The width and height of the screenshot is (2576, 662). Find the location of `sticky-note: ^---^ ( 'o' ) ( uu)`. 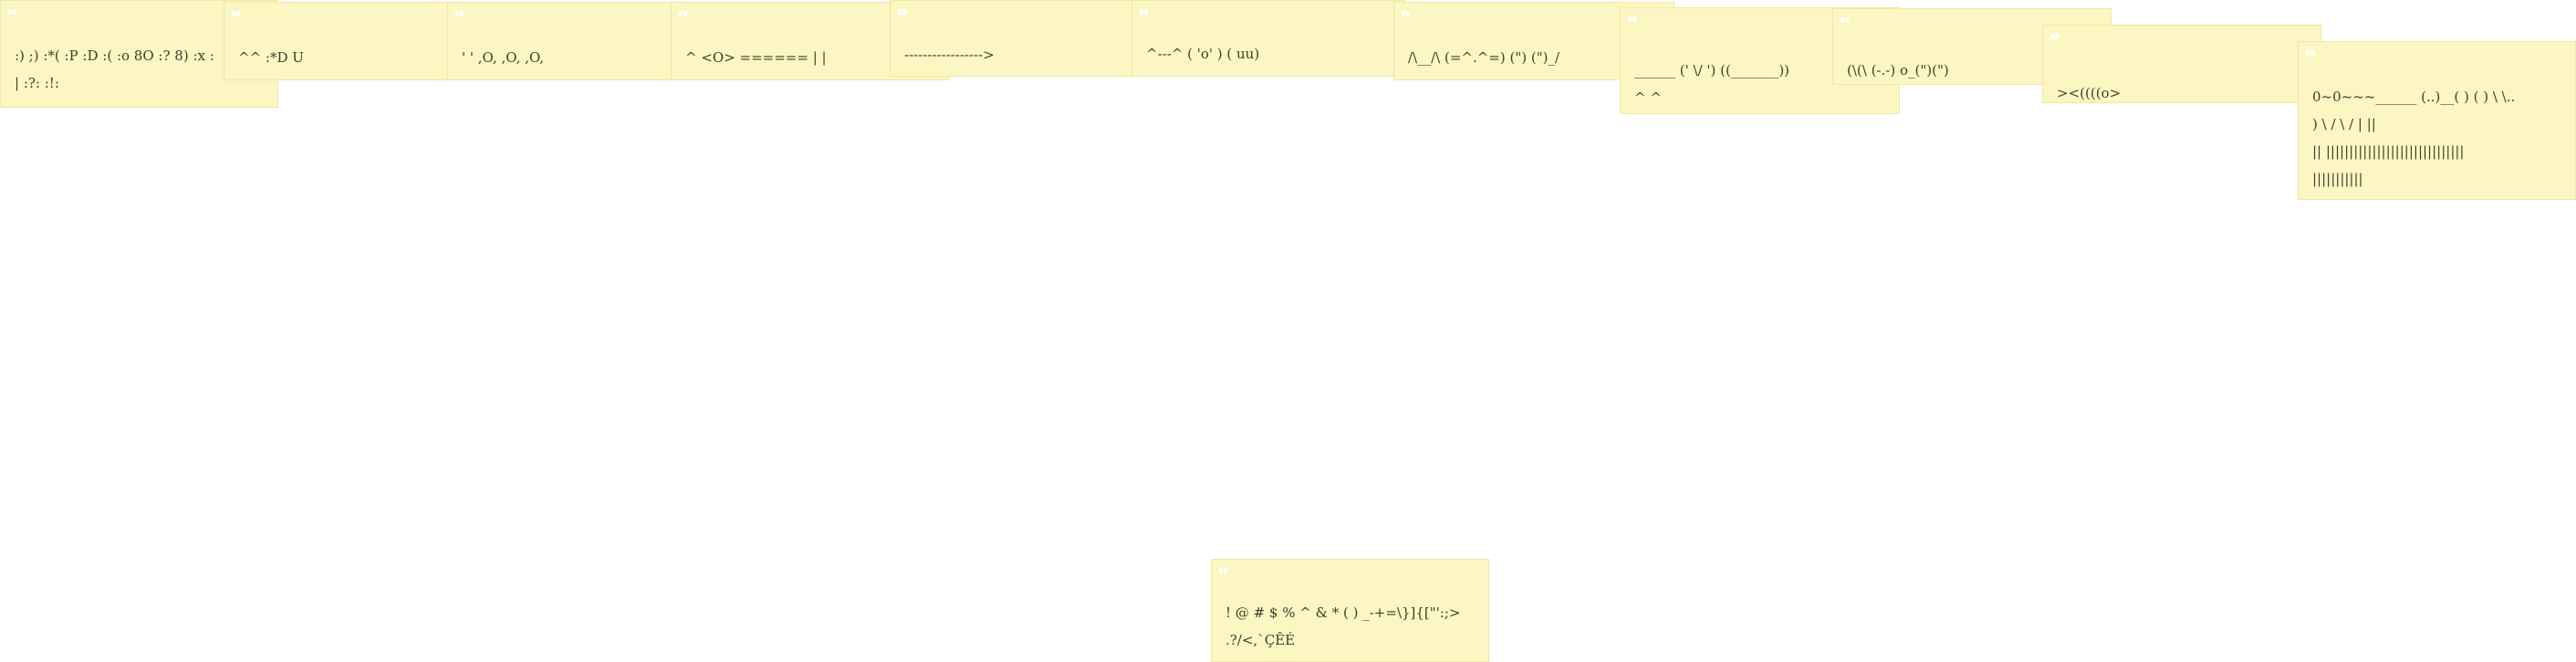

sticky-note: ^---^ ( 'o' ) ( uu) is located at coordinates (1268, 39).